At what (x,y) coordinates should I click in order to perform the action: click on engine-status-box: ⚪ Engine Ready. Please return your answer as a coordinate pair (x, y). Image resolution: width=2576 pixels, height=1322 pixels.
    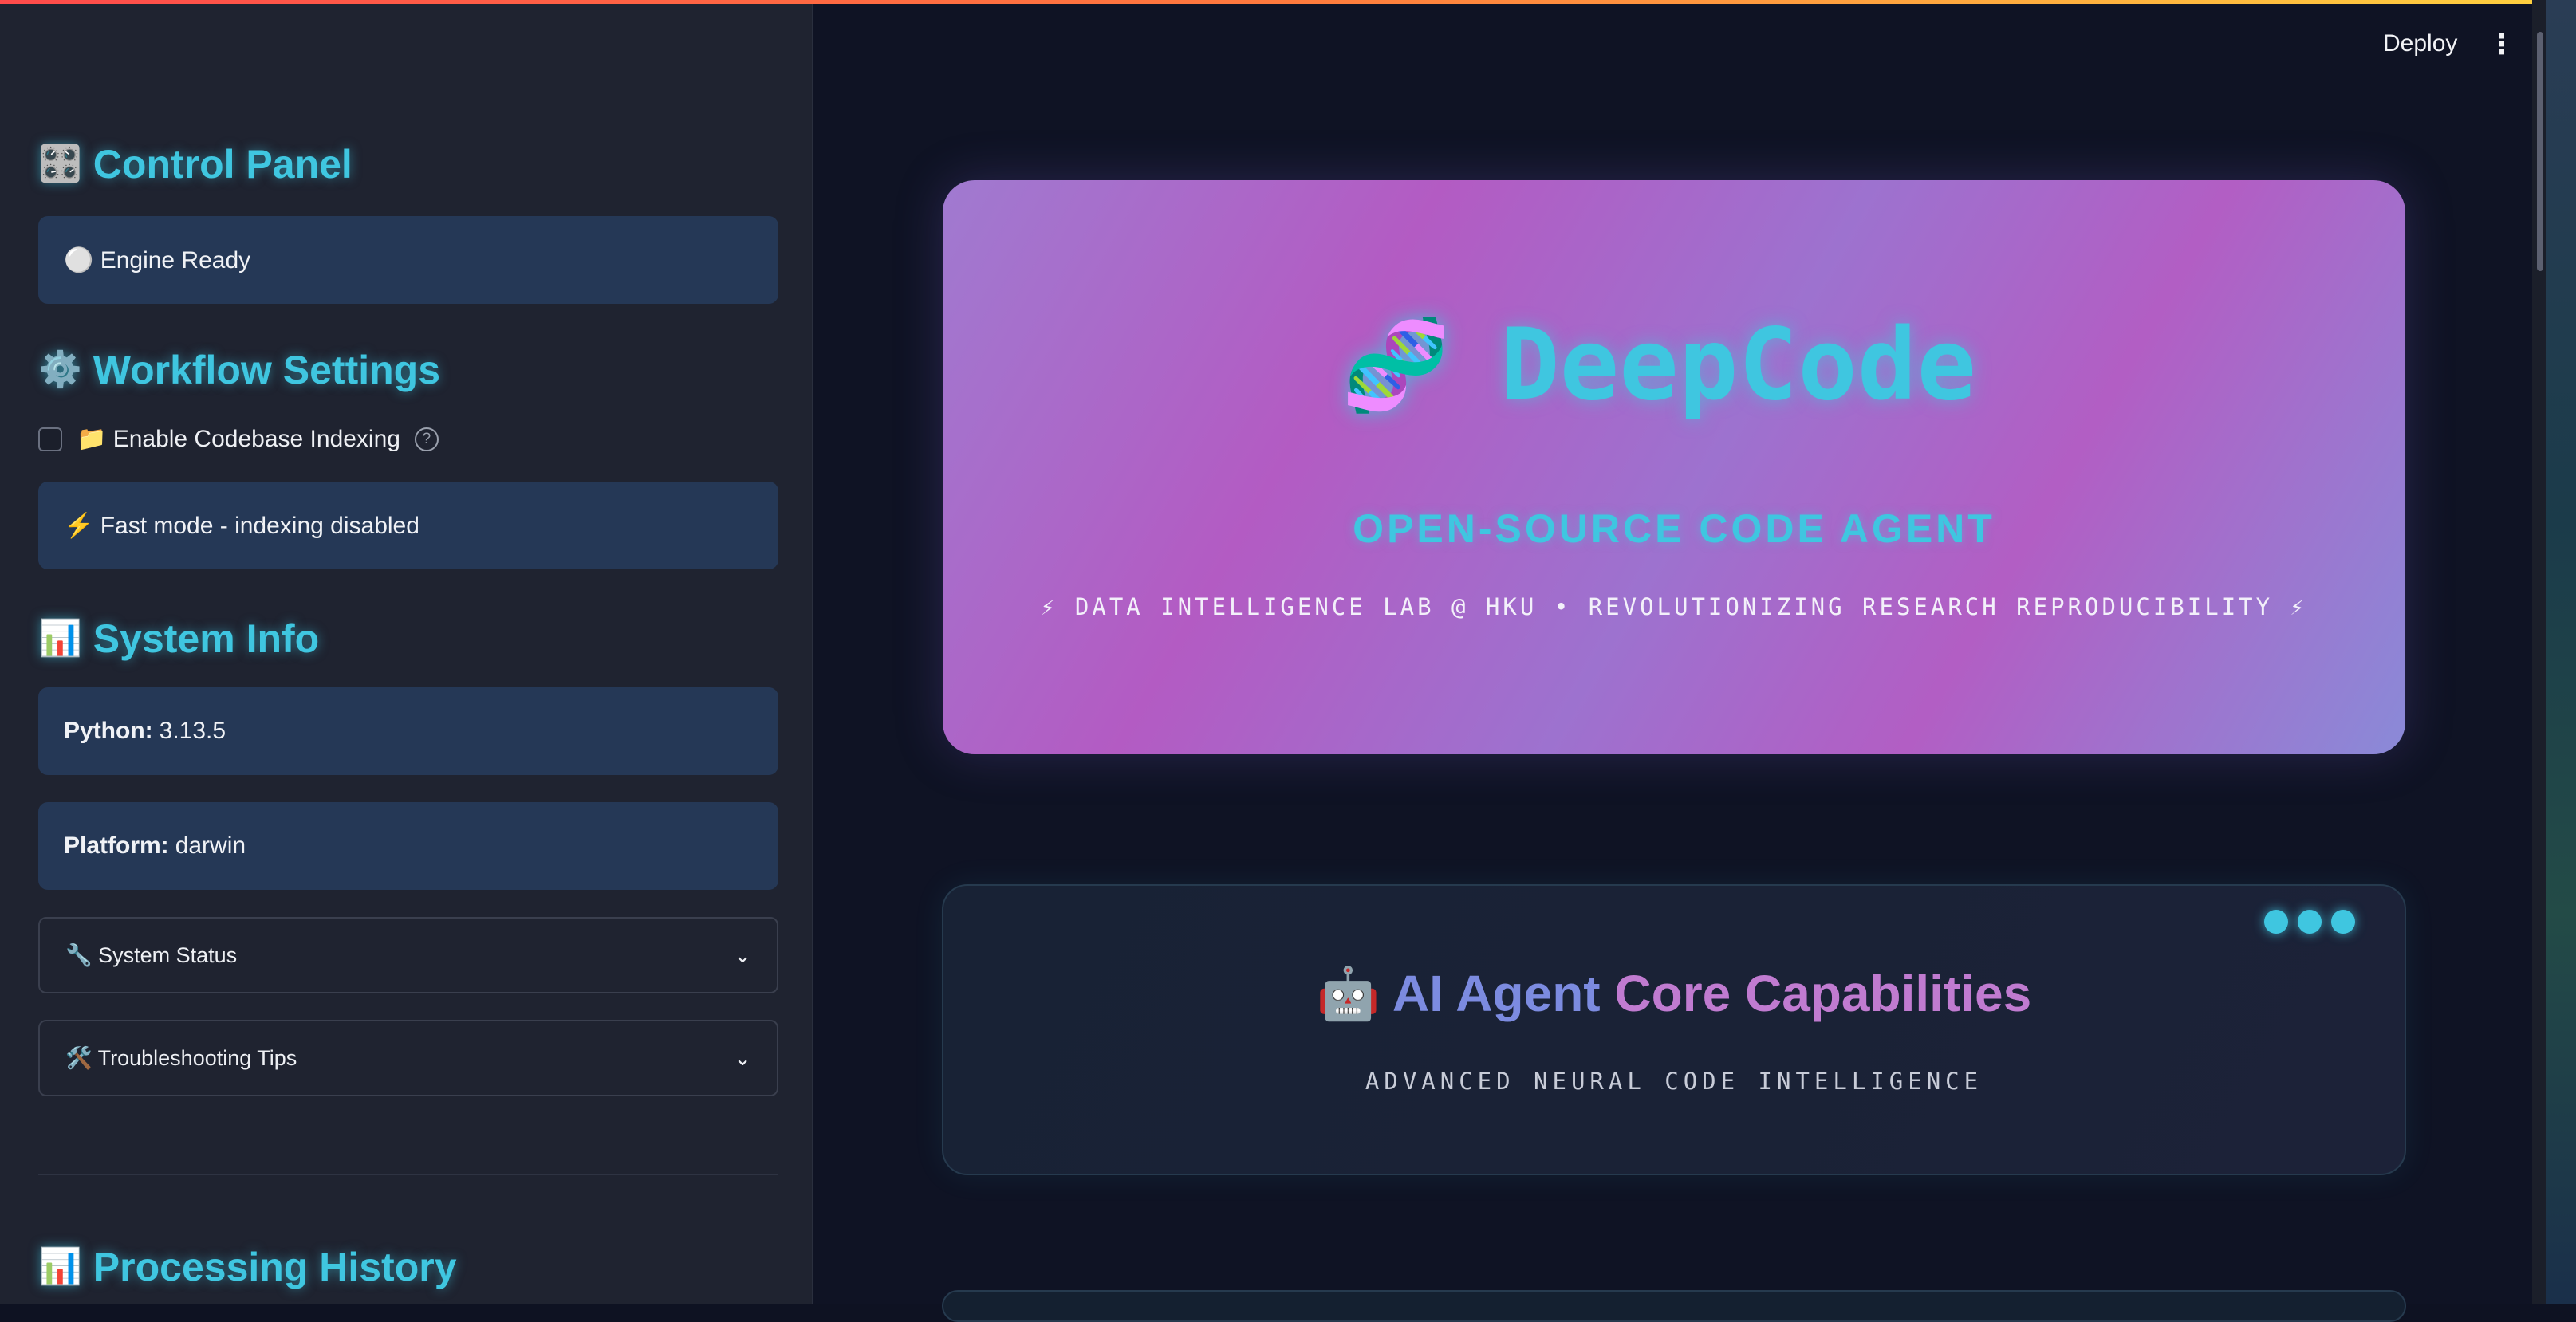
    Looking at the image, I should click on (408, 260).